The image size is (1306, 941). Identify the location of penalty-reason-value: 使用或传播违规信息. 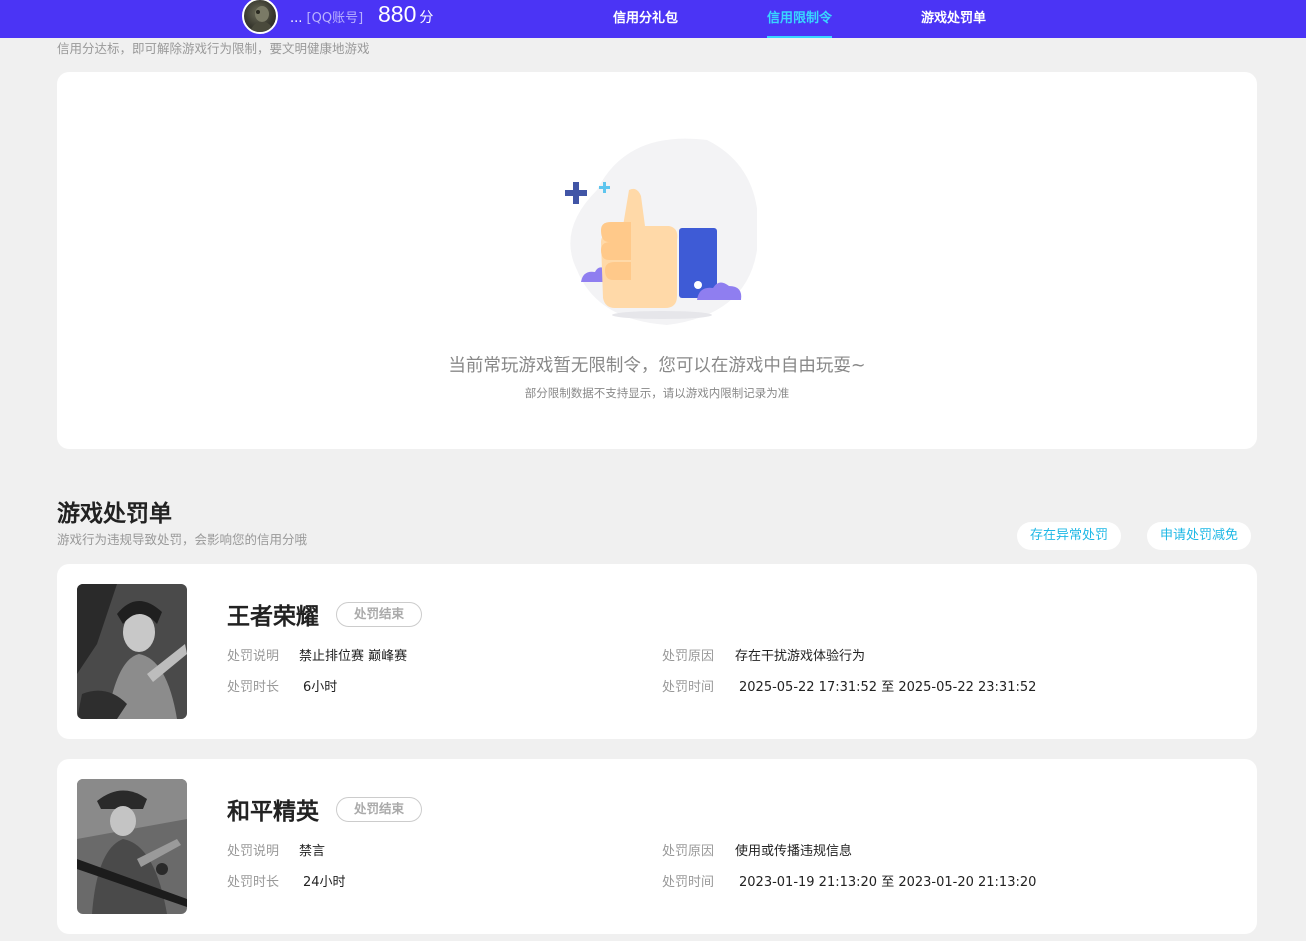
(794, 851).